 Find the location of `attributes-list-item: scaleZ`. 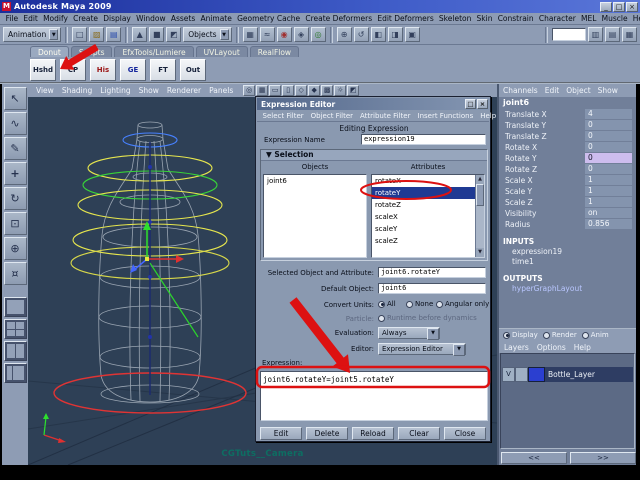

attributes-list-item: scaleZ is located at coordinates (423, 241).